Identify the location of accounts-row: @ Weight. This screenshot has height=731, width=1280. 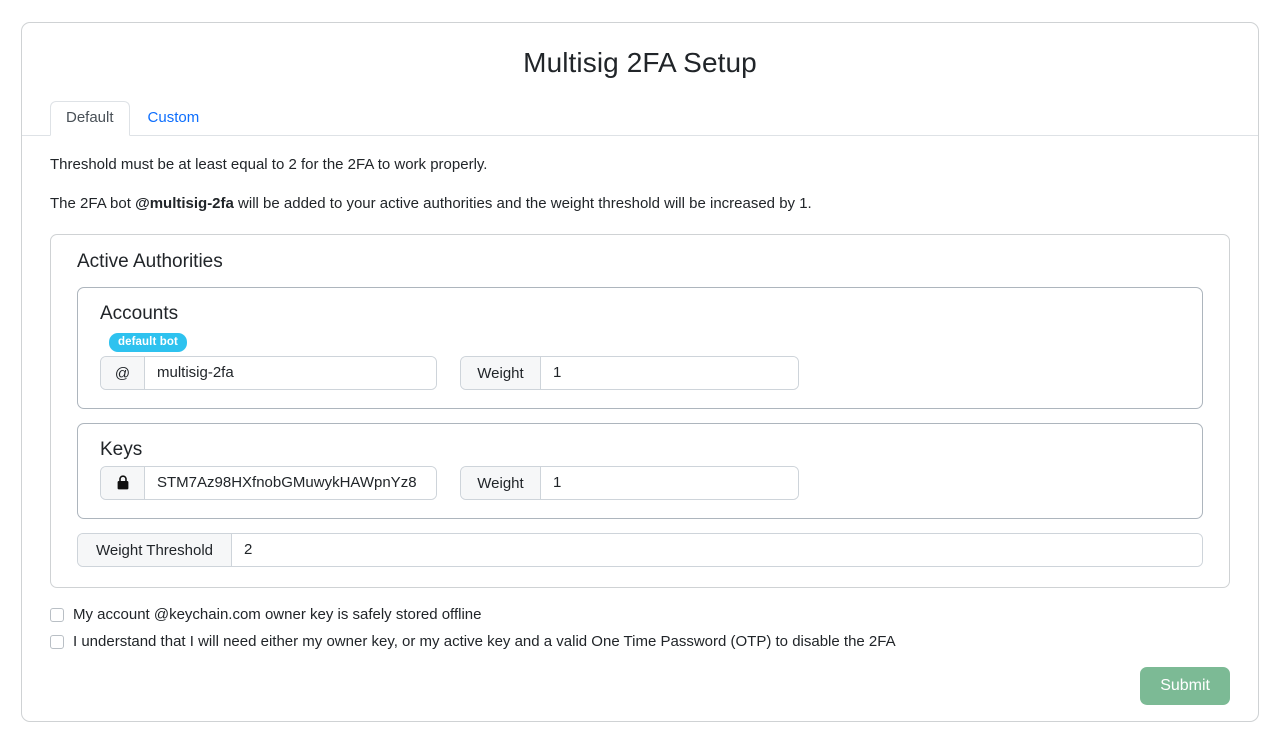
(640, 373).